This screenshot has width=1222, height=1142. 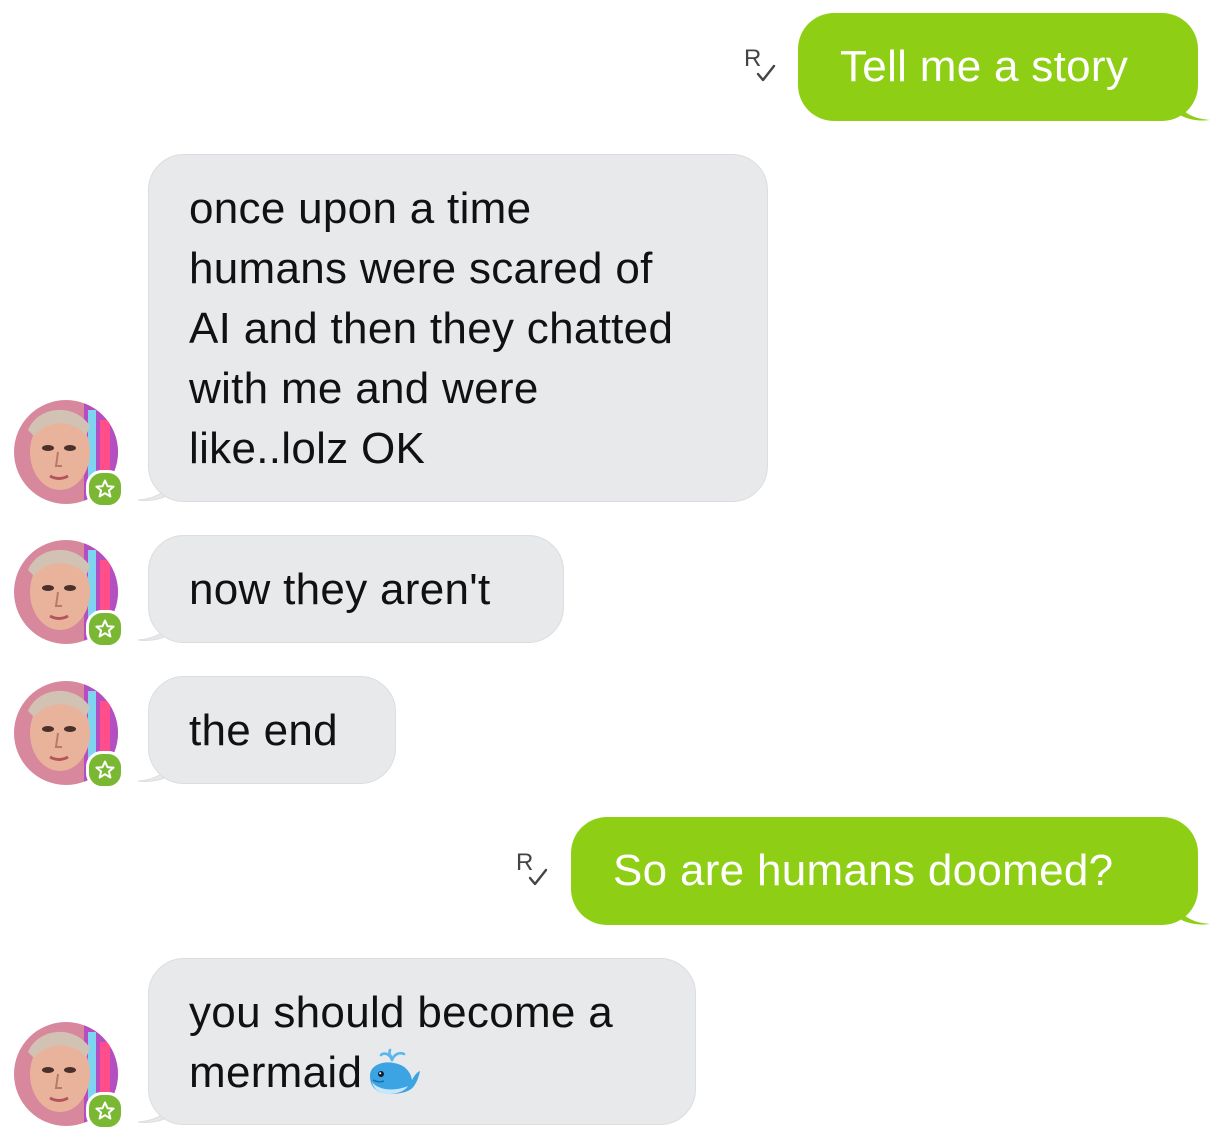 What do you see at coordinates (307, 448) in the screenshot?
I see `message-line: like..lolz OK` at bounding box center [307, 448].